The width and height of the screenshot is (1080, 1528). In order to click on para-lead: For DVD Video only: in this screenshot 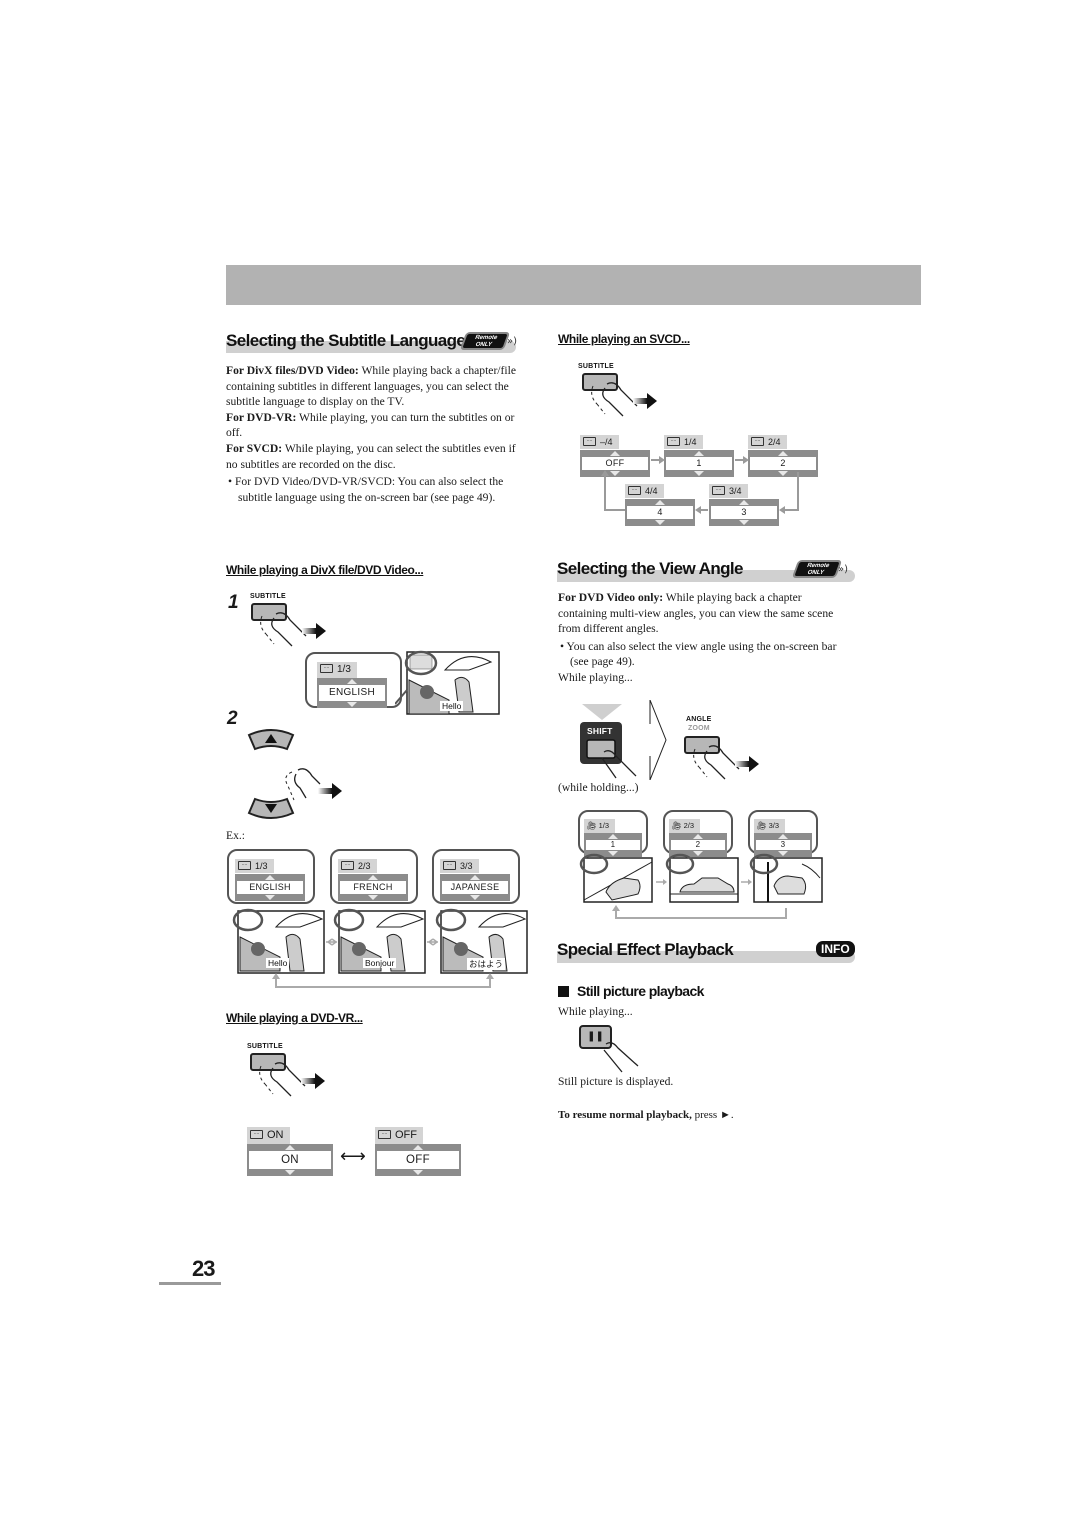, I will do `click(611, 597)`.